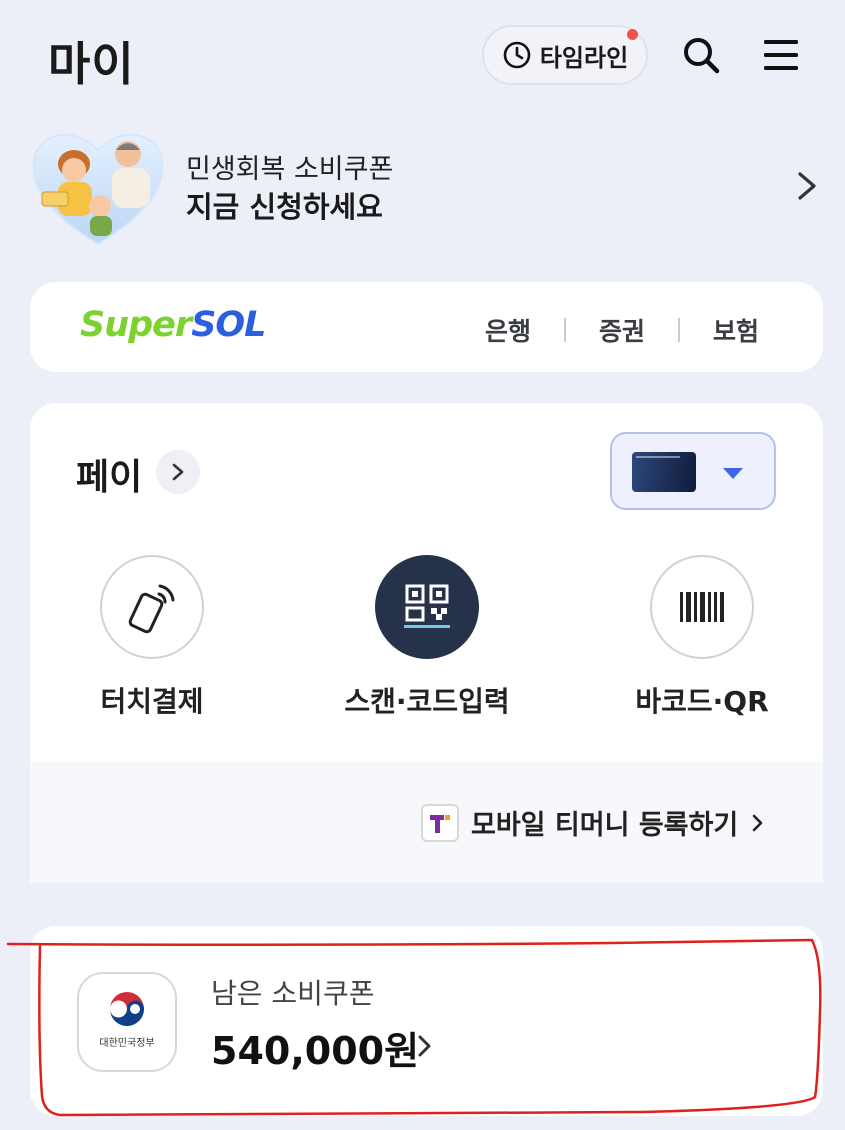  I want to click on menu-icon, so click(781, 55).